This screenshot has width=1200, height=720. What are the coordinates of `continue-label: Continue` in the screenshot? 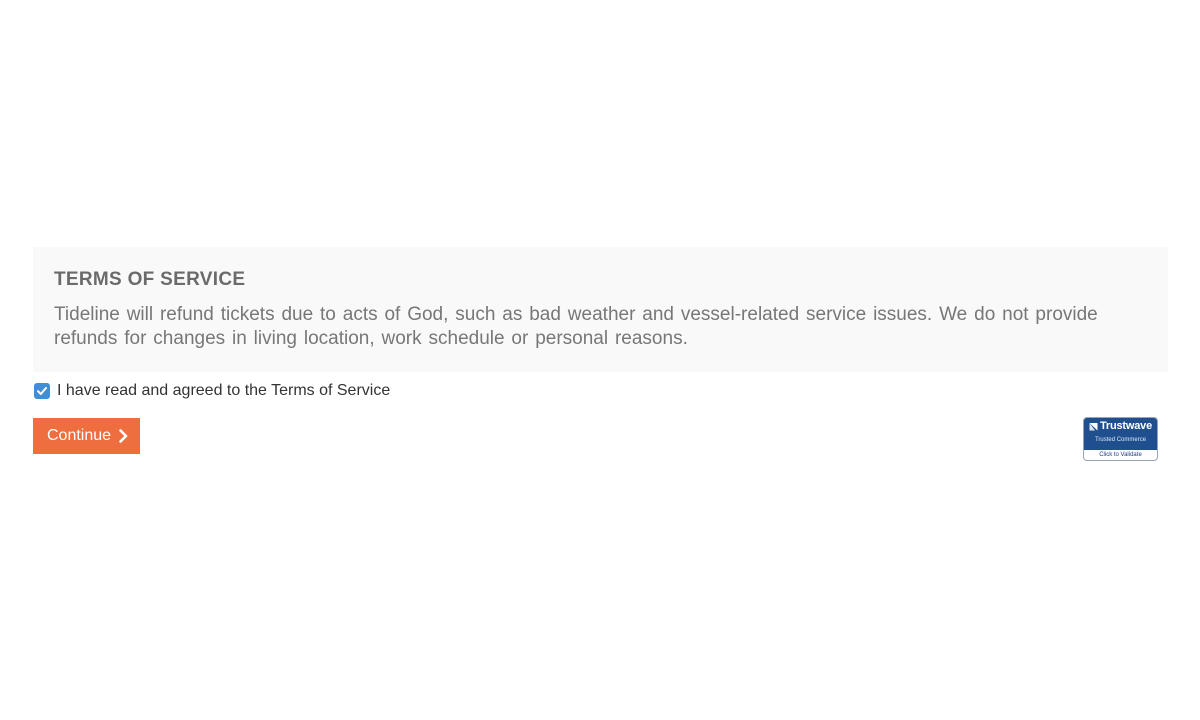 It's located at (79, 435).